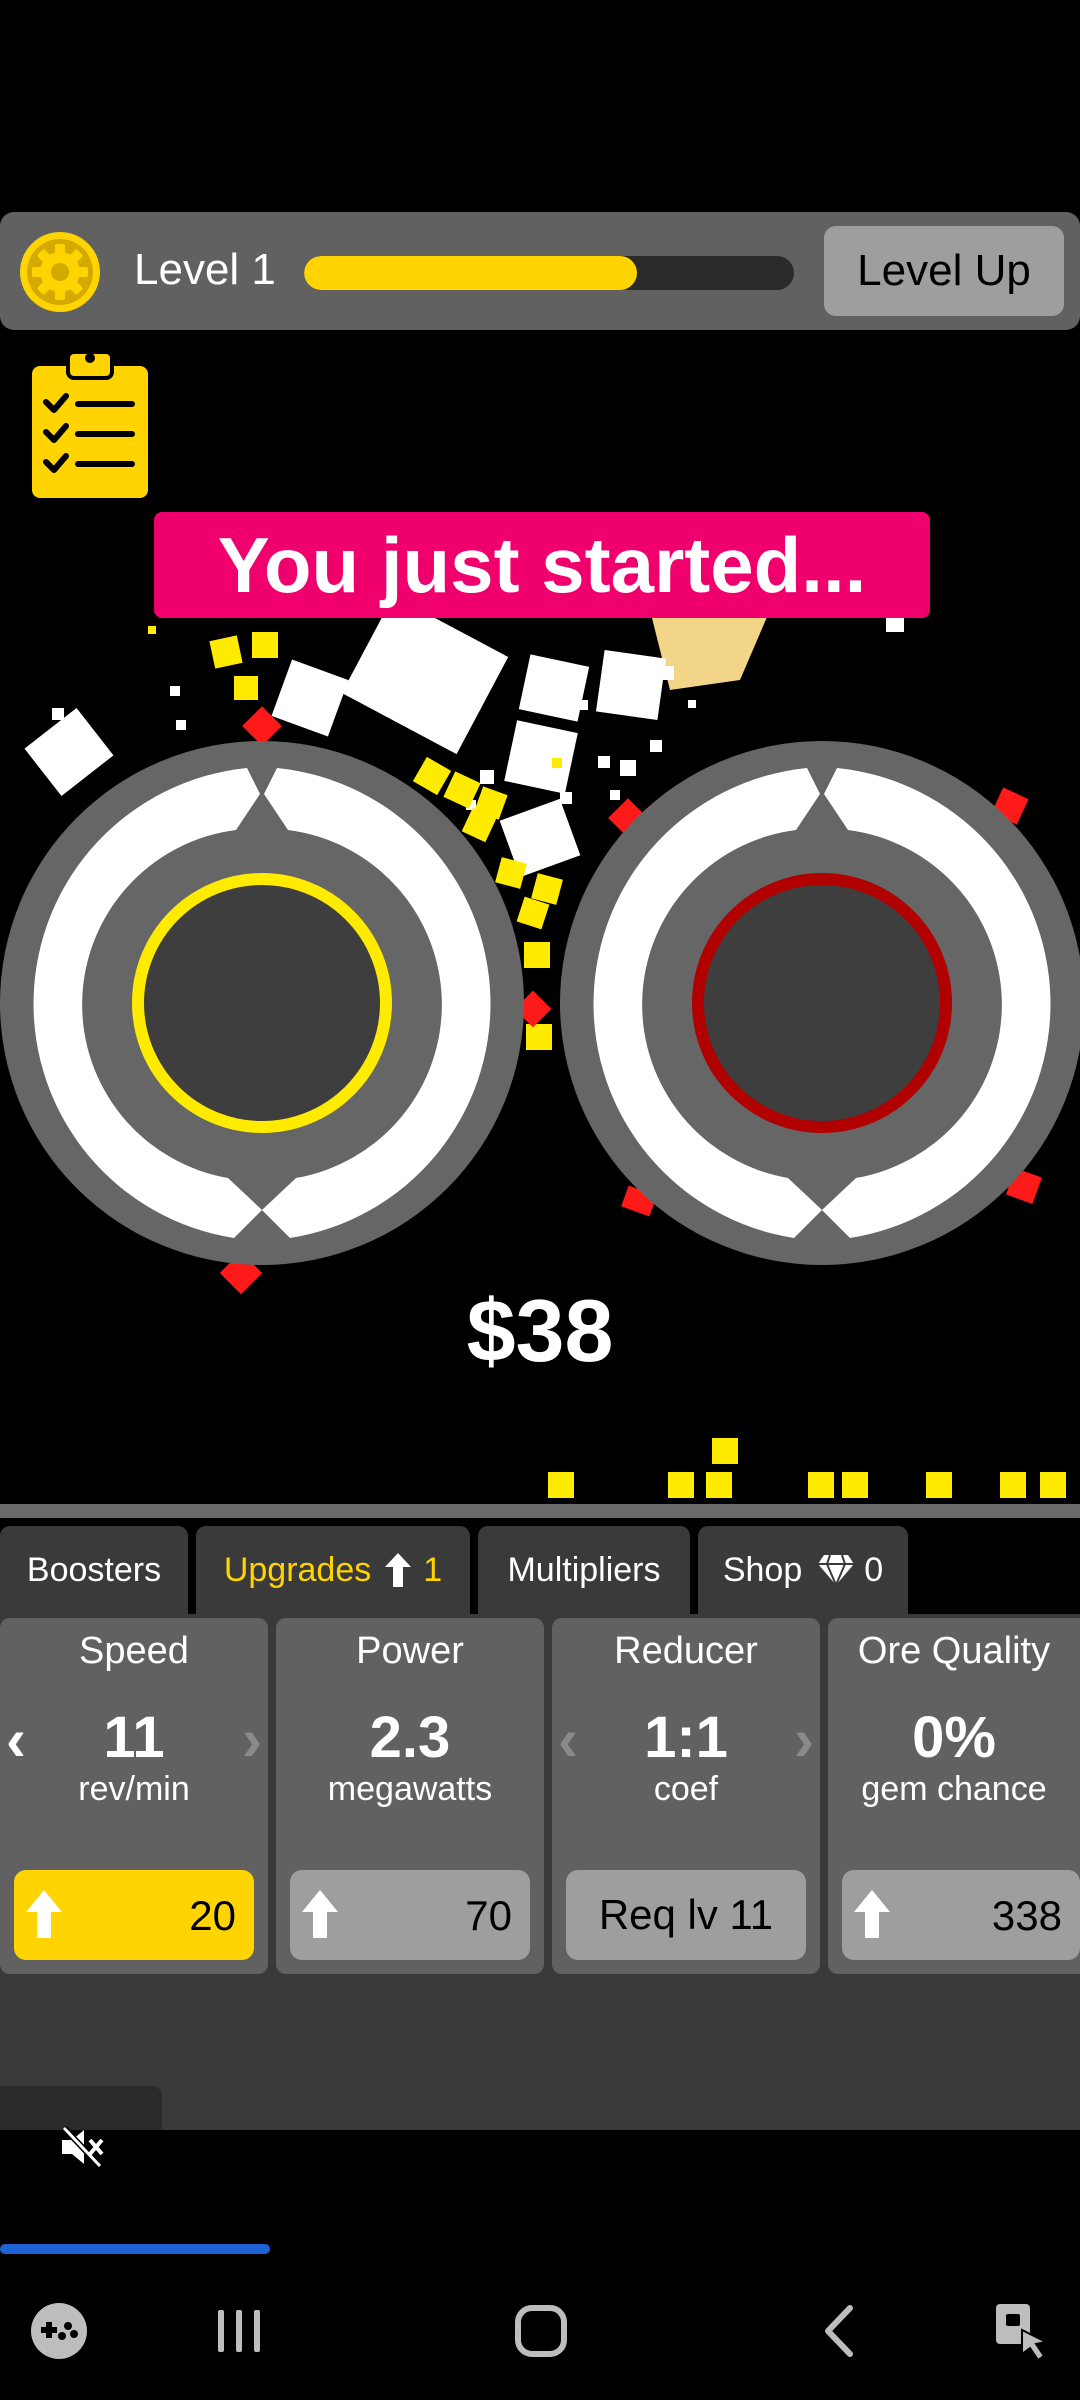 This screenshot has width=1080, height=2400. What do you see at coordinates (807, 1468) in the screenshot?
I see `collected-ore` at bounding box center [807, 1468].